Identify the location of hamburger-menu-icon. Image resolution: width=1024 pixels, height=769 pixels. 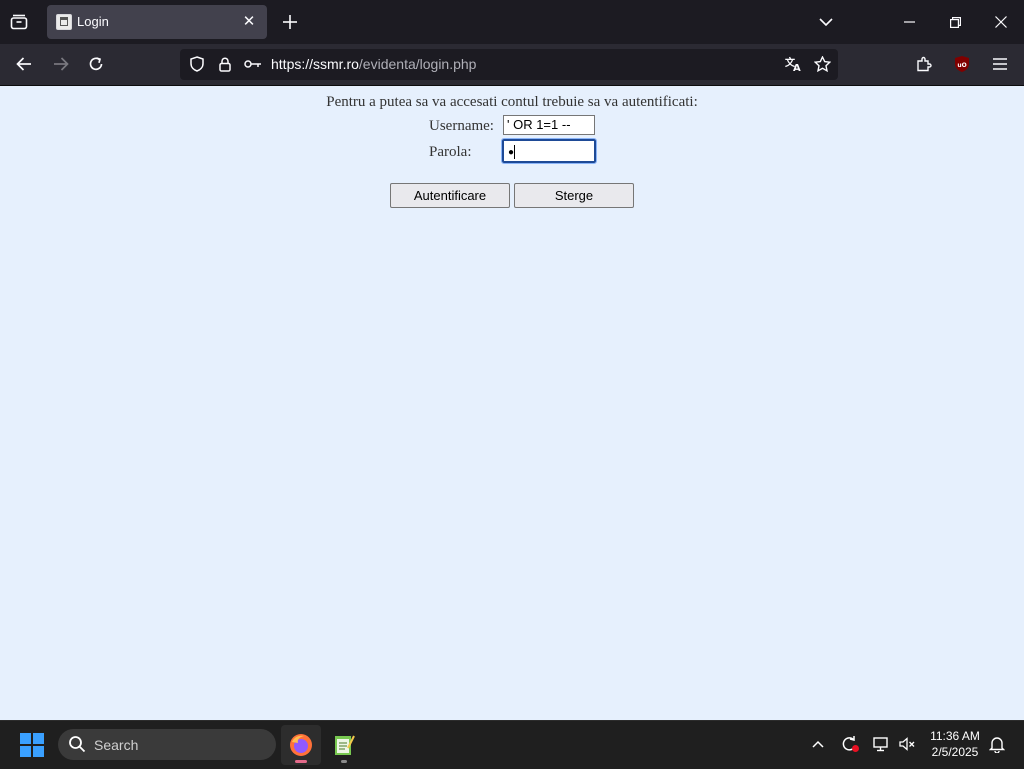
(1000, 64).